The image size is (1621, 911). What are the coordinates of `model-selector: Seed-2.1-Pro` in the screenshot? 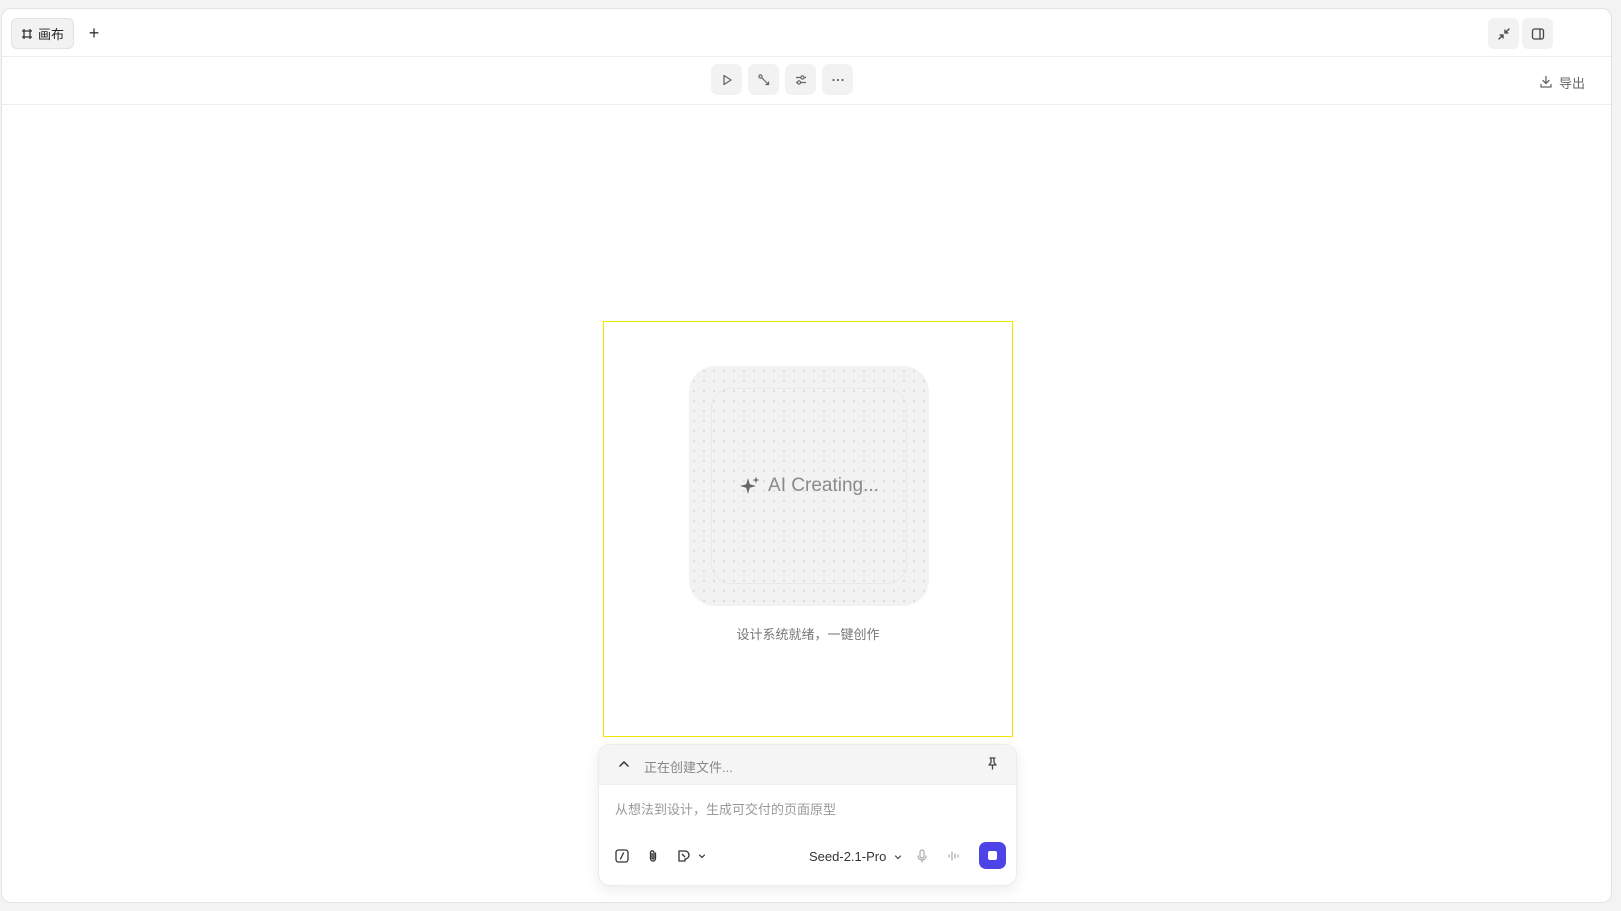 It's located at (856, 856).